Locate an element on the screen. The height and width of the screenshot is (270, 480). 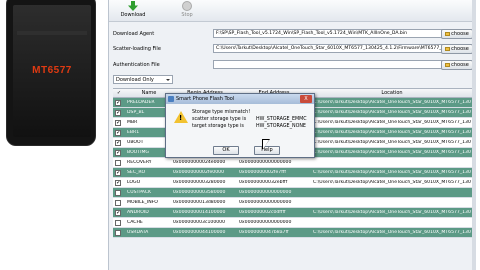
warning-exclamation: ! is located at coordinates (181, 118).